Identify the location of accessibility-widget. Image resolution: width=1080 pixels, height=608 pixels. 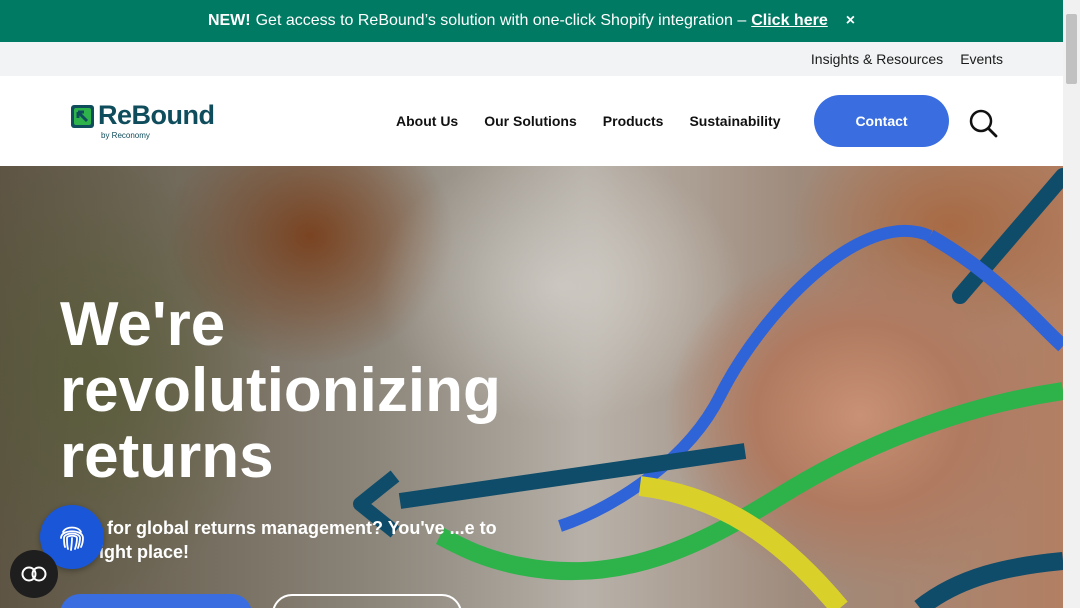
(34, 574).